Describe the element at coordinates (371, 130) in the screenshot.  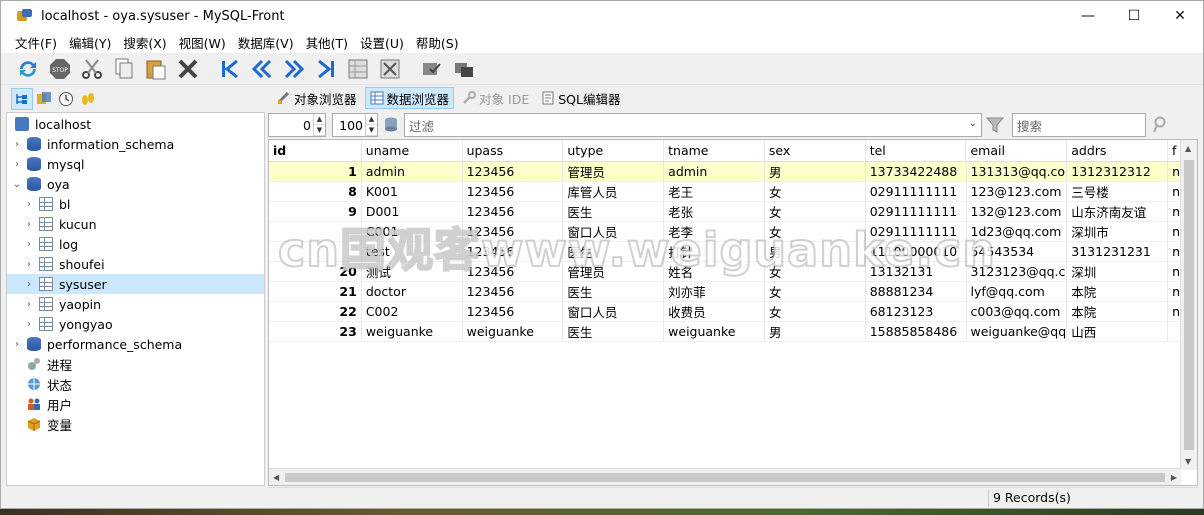
I see `stepper-down-icon: ▼` at that location.